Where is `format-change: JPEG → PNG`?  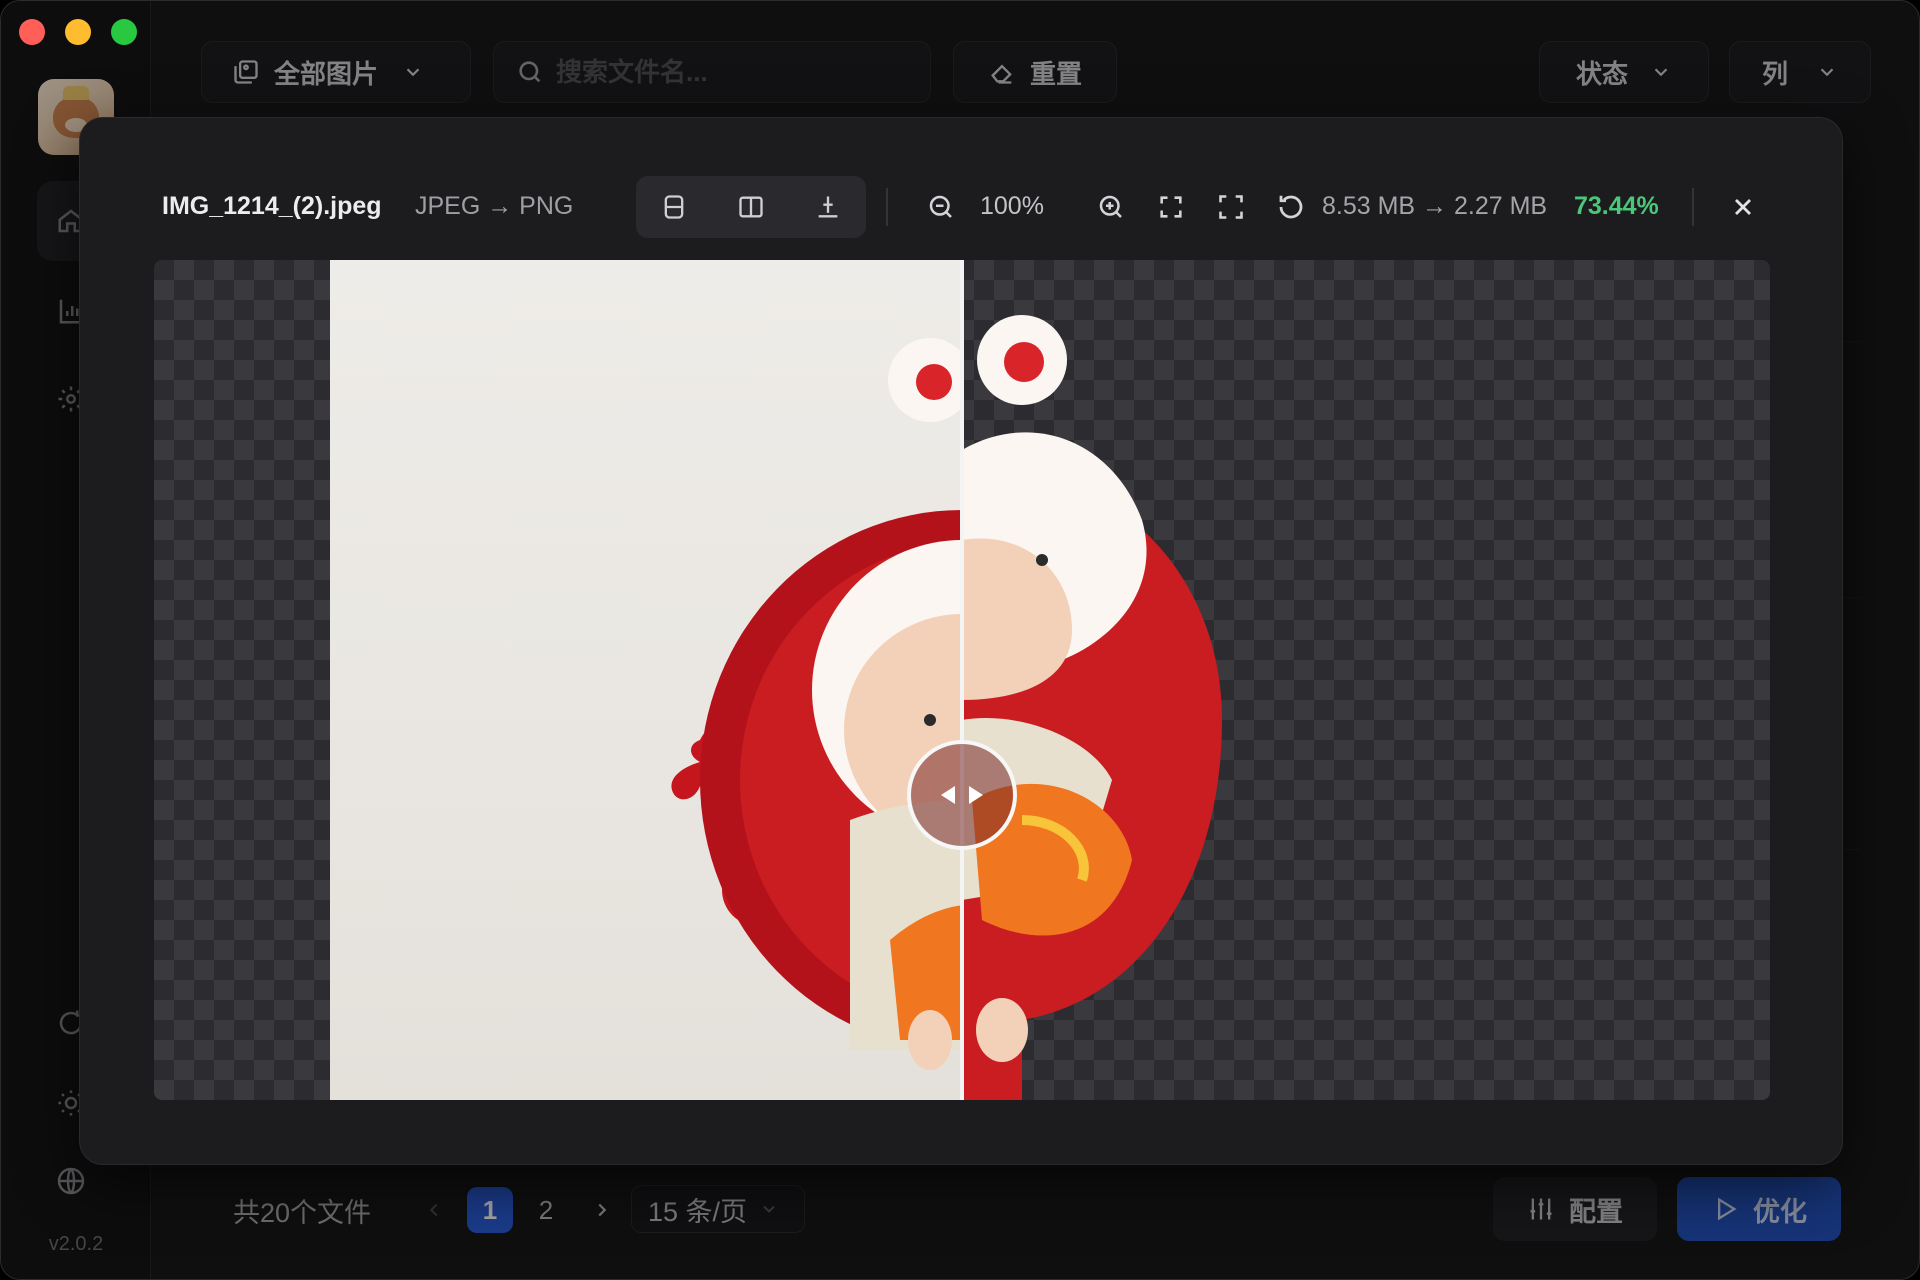
format-change: JPEG → PNG is located at coordinates (494, 206).